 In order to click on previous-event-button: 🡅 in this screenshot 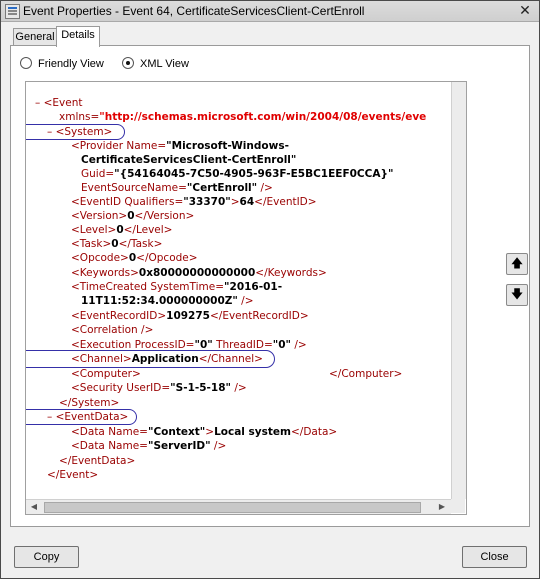, I will do `click(517, 264)`.